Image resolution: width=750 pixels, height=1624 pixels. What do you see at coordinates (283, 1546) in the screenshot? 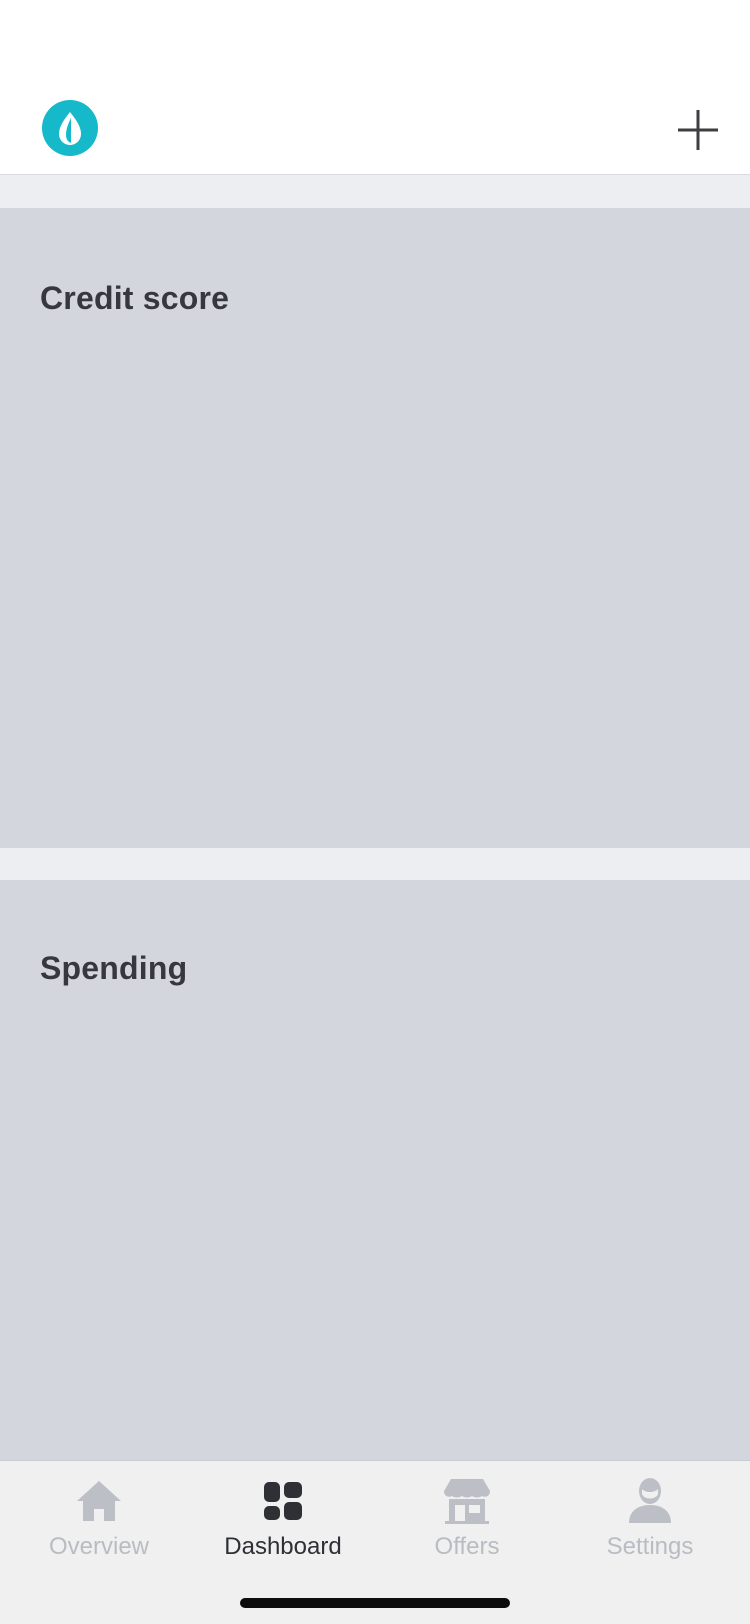
I see `tab-dashboard-label: Dashboard` at bounding box center [283, 1546].